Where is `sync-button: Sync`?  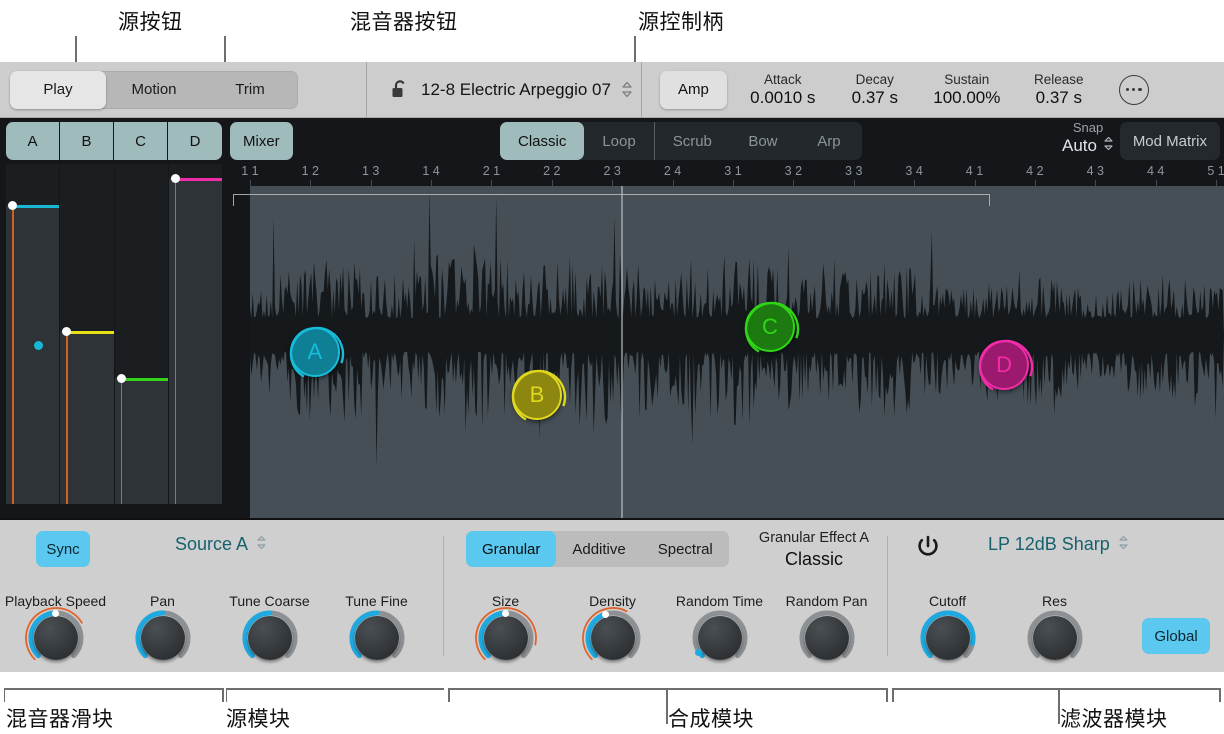
sync-button: Sync is located at coordinates (63, 549).